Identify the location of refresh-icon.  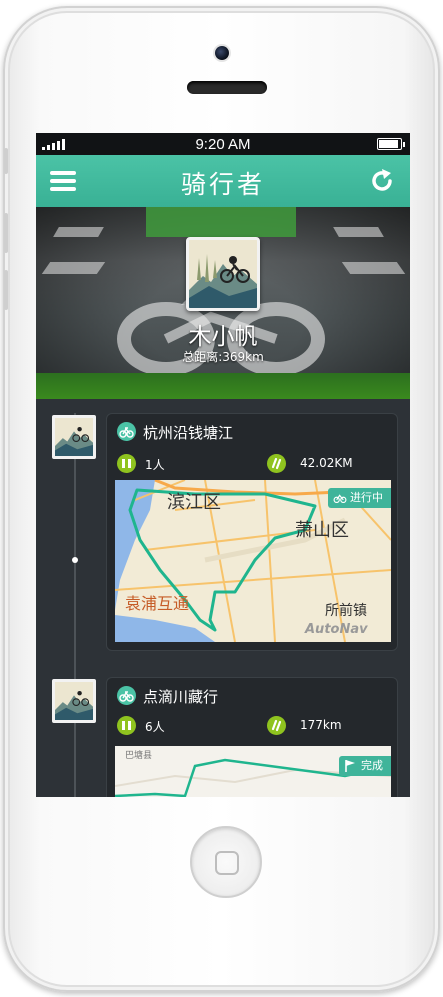
(382, 181).